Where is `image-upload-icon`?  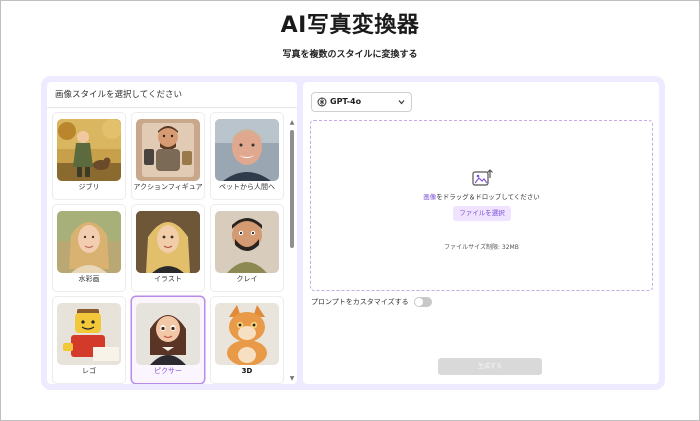 image-upload-icon is located at coordinates (482, 177).